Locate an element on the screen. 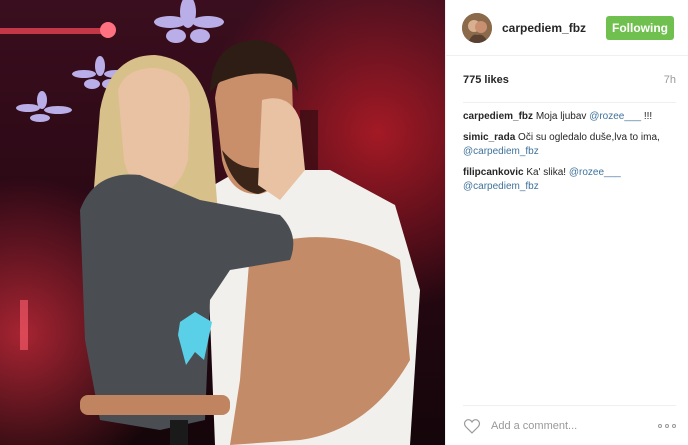 The height and width of the screenshot is (445, 688). avatar is located at coordinates (477, 27).